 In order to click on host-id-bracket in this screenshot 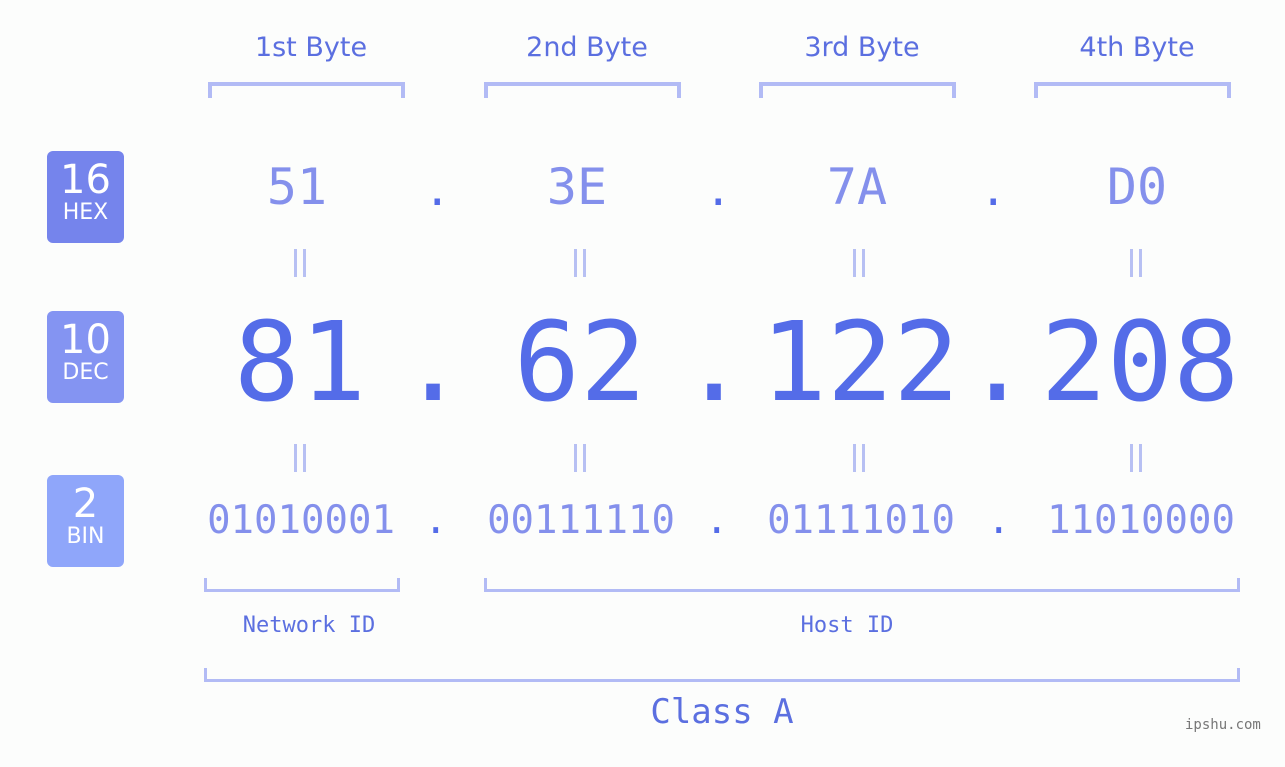, I will do `click(862, 585)`.